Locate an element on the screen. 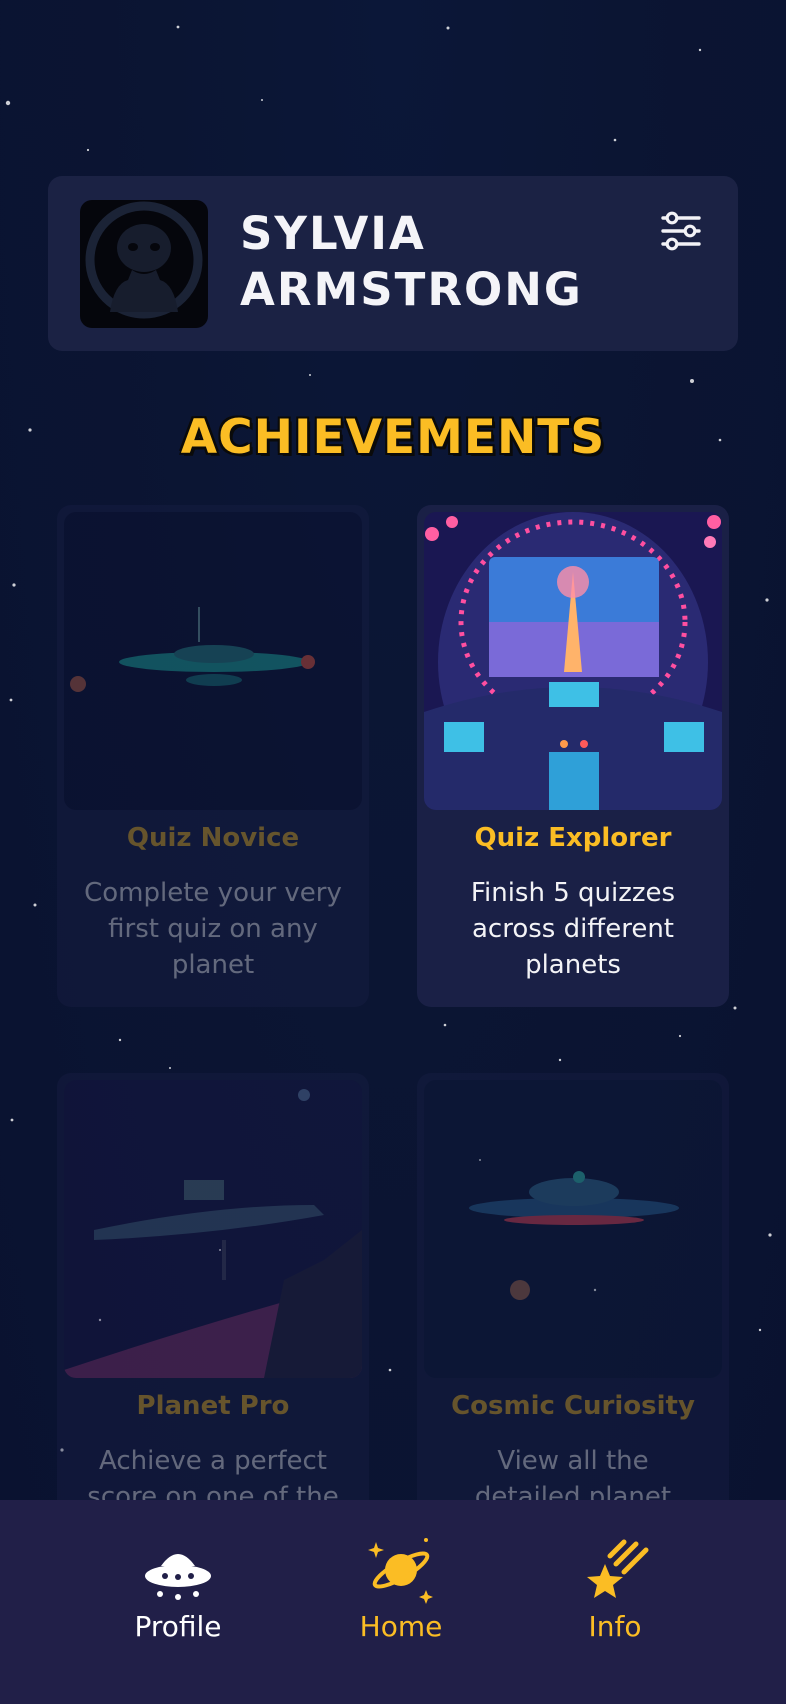 This screenshot has width=786, height=1704. nav-home: Home is located at coordinates (401, 1585).